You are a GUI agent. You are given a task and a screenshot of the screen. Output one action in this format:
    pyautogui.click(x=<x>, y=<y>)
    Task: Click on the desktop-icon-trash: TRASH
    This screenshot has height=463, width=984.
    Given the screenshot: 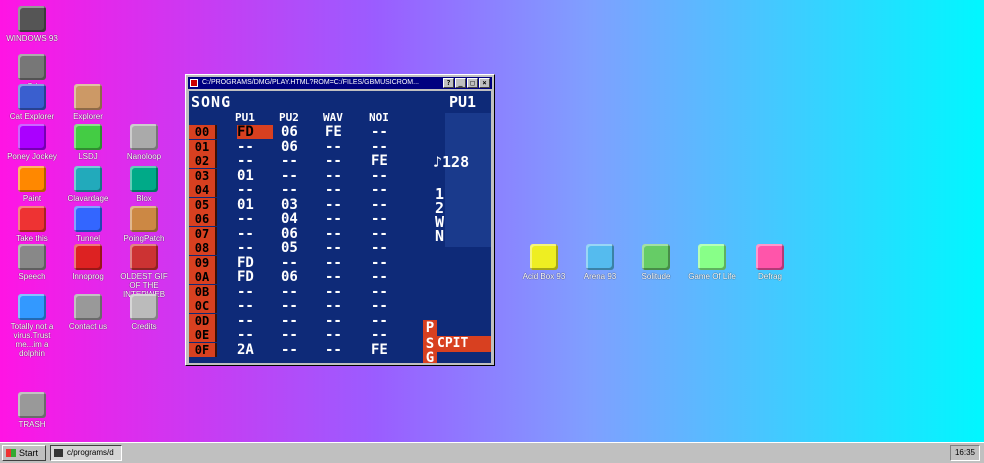 What is the action you would take?
    pyautogui.click(x=32, y=410)
    